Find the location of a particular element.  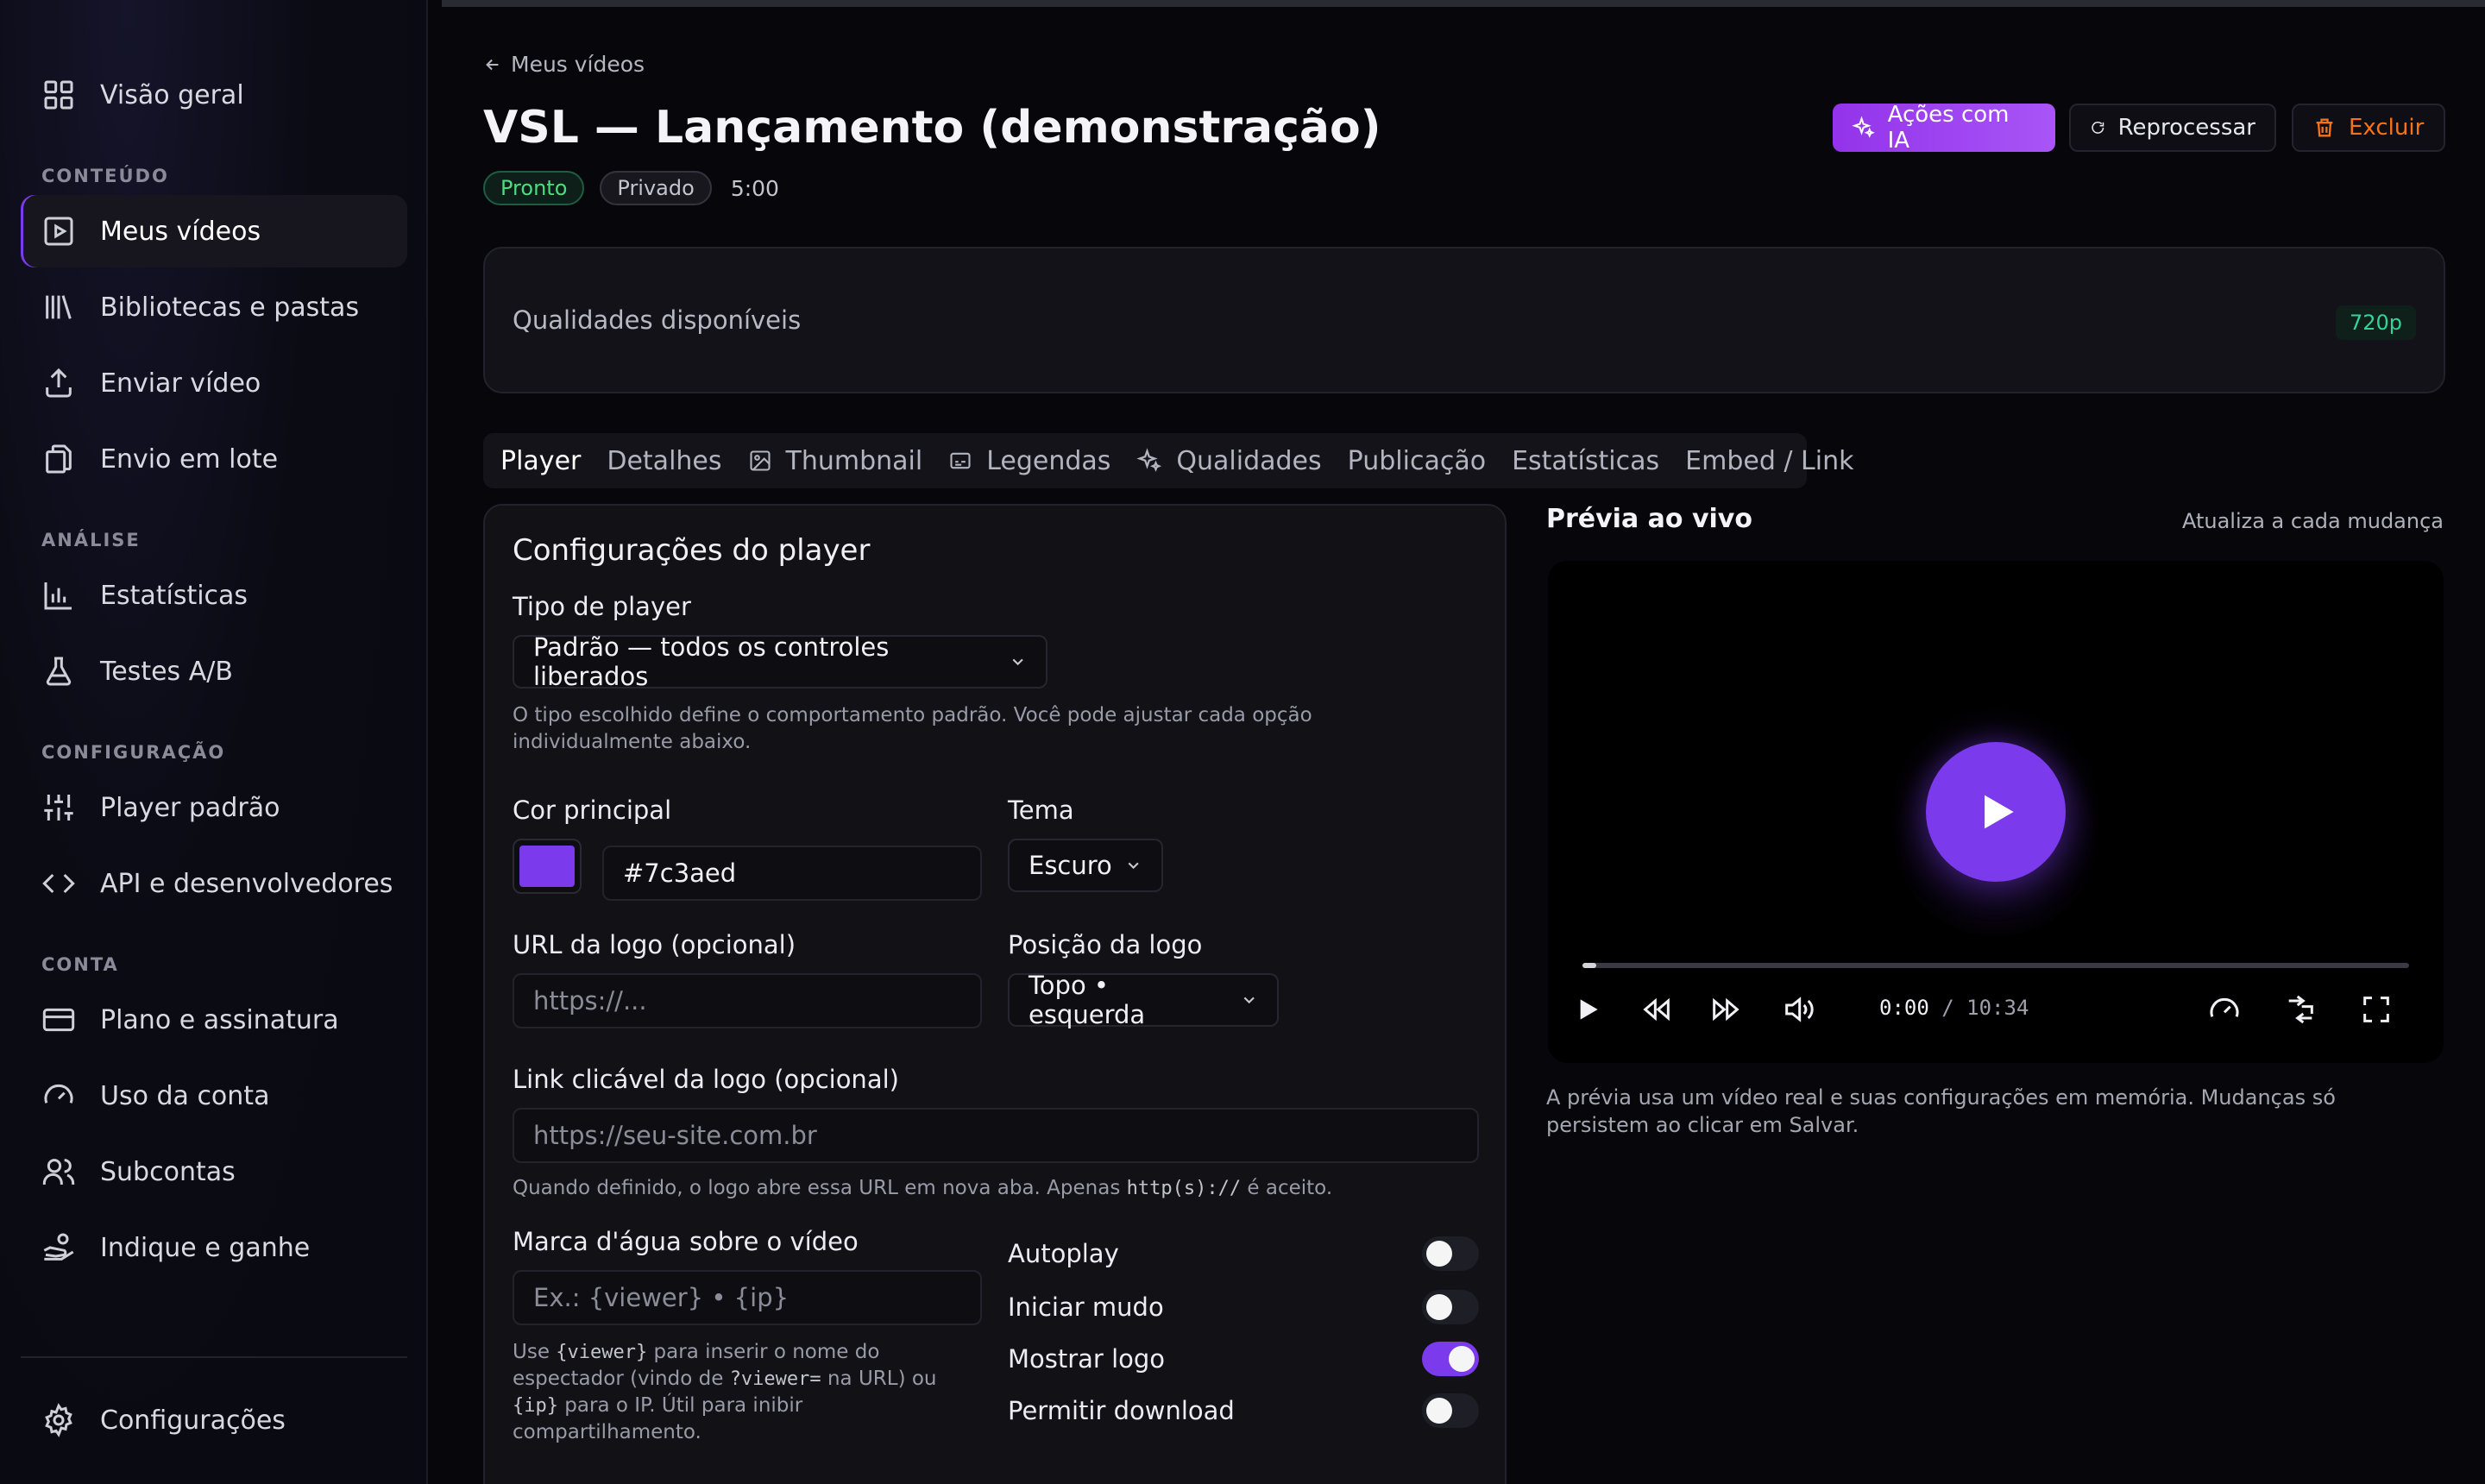

tab-label: Thumbnail is located at coordinates (854, 460).